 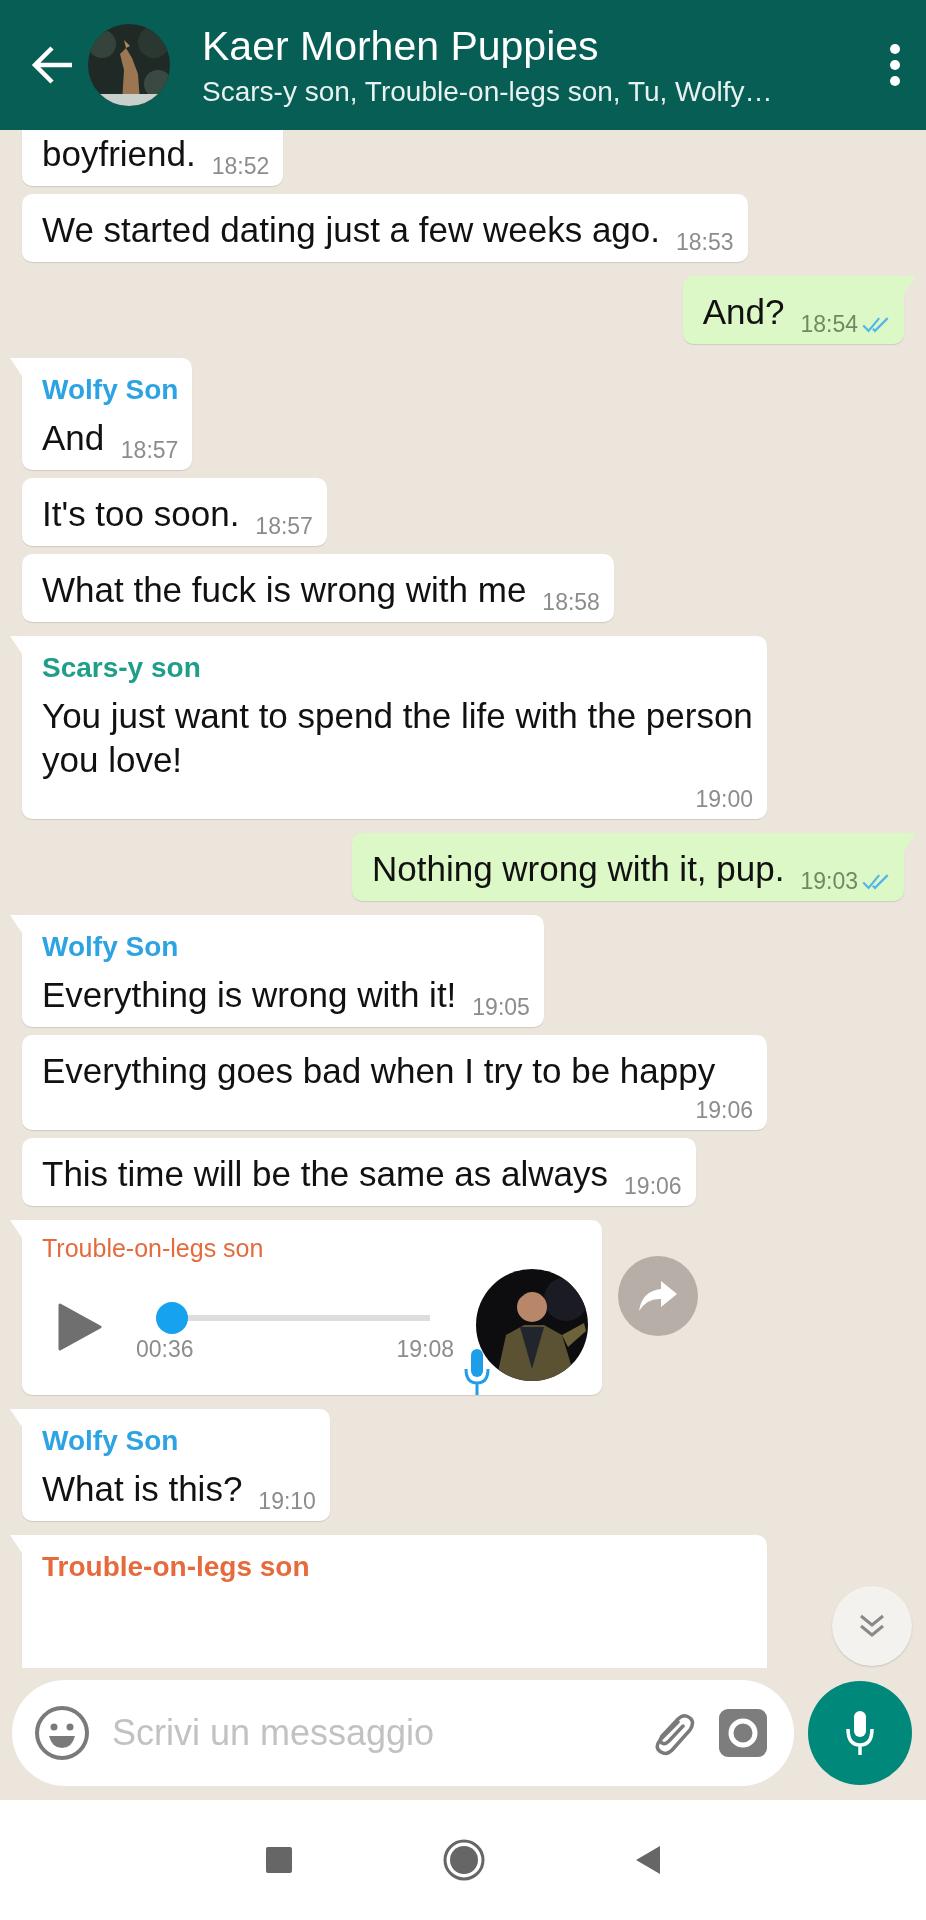 What do you see at coordinates (829, 324) in the screenshot?
I see `message-time: 18:54` at bounding box center [829, 324].